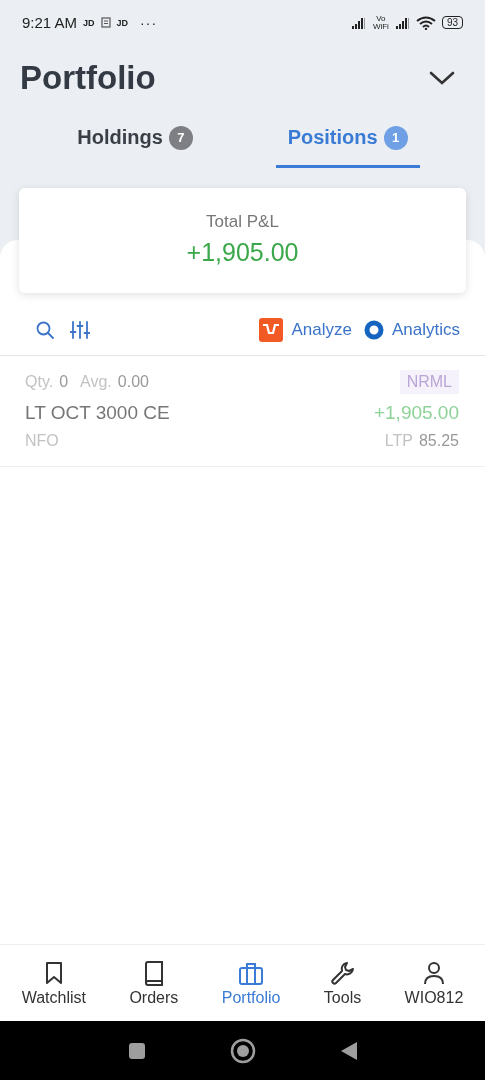  Describe the element at coordinates (425, 22) in the screenshot. I see `wifi-icon` at that location.